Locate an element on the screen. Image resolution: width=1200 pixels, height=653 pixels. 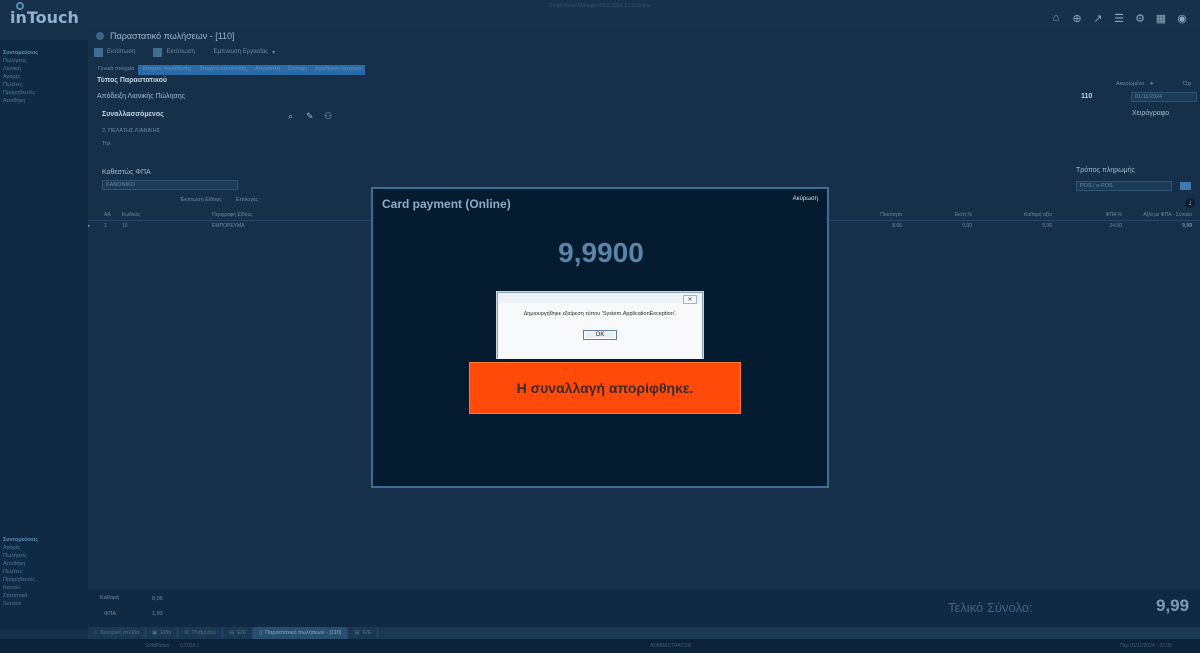
doc-number: 110 is located at coordinates (1087, 96).